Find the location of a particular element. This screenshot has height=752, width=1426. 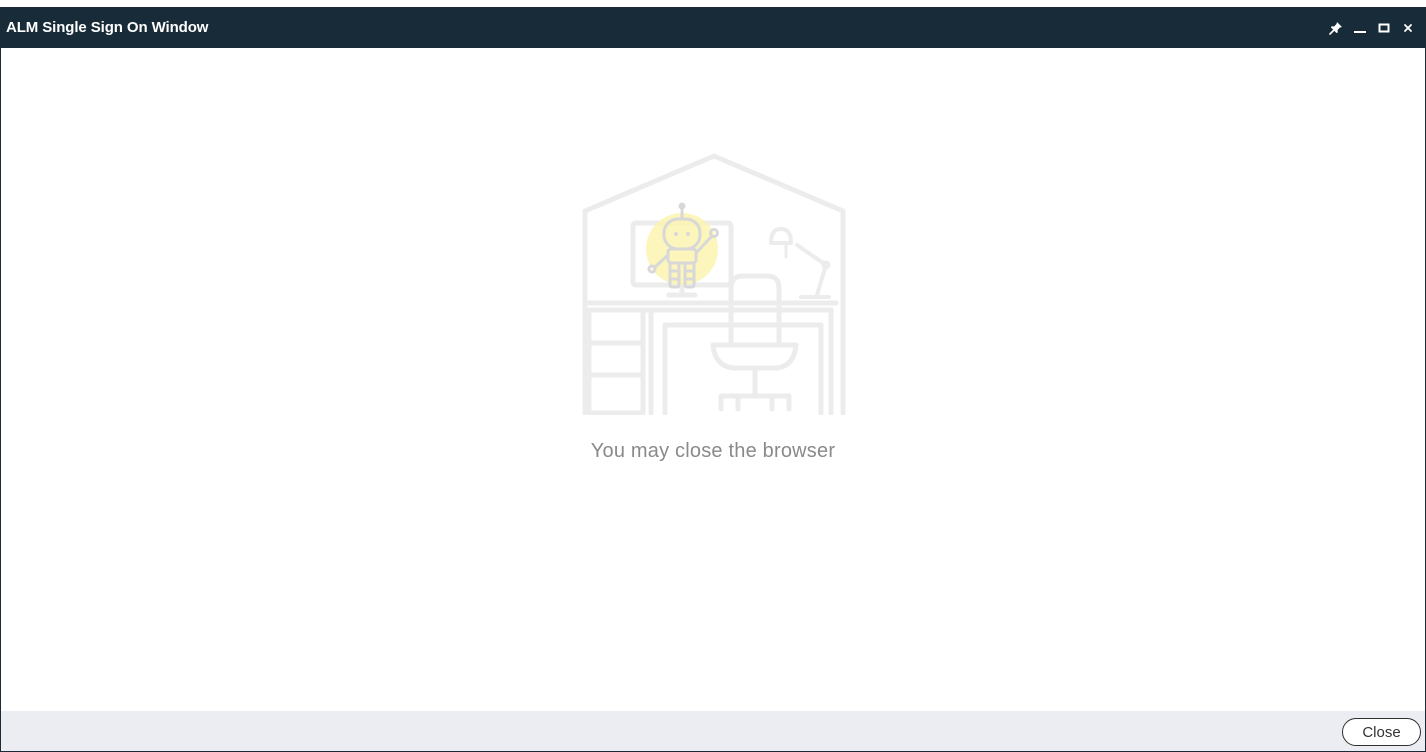

window-title: ALM Single Sign On Window is located at coordinates (107, 27).